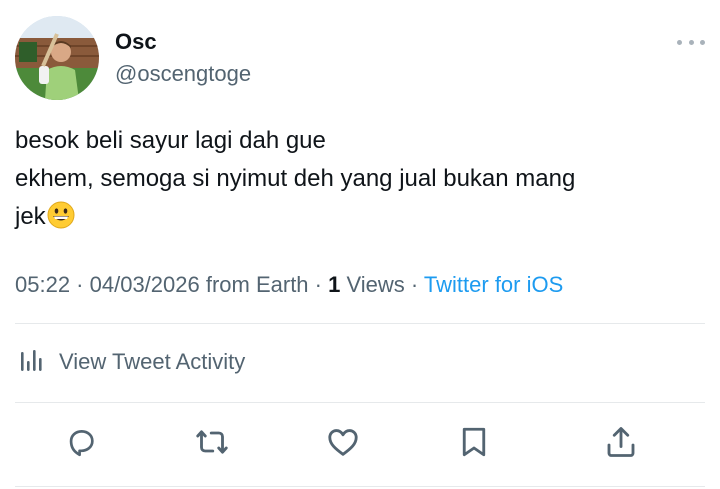 This screenshot has height=489, width=720. What do you see at coordinates (30, 216) in the screenshot?
I see `tweet-line: jek` at bounding box center [30, 216].